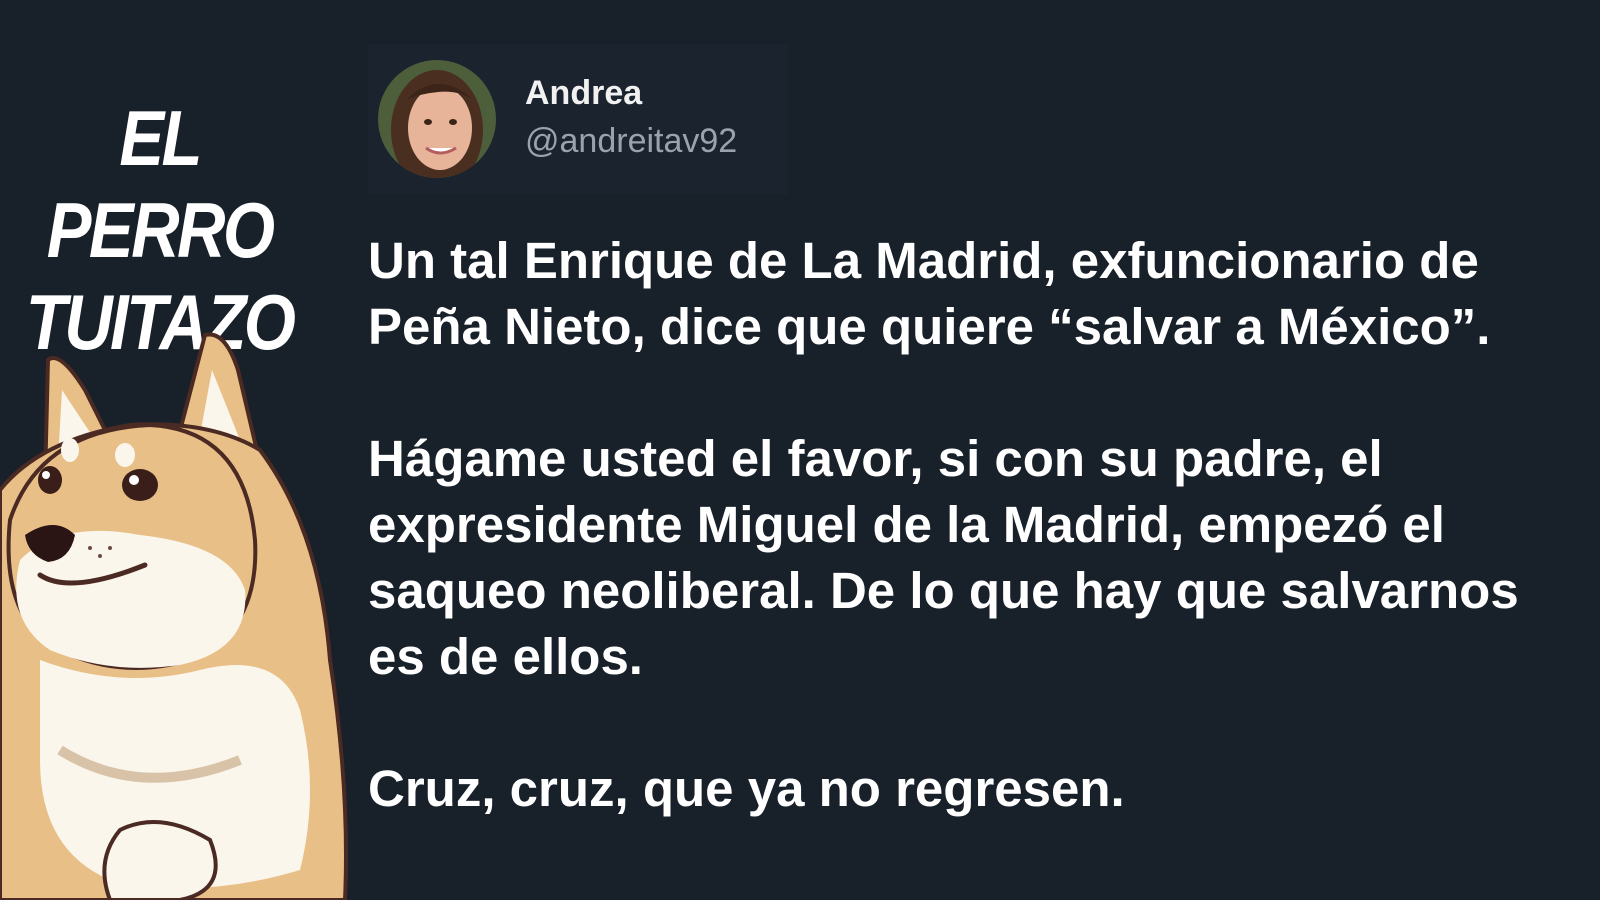  What do you see at coordinates (160, 184) in the screenshot?
I see `brand-line-1: EL PERRO` at bounding box center [160, 184].